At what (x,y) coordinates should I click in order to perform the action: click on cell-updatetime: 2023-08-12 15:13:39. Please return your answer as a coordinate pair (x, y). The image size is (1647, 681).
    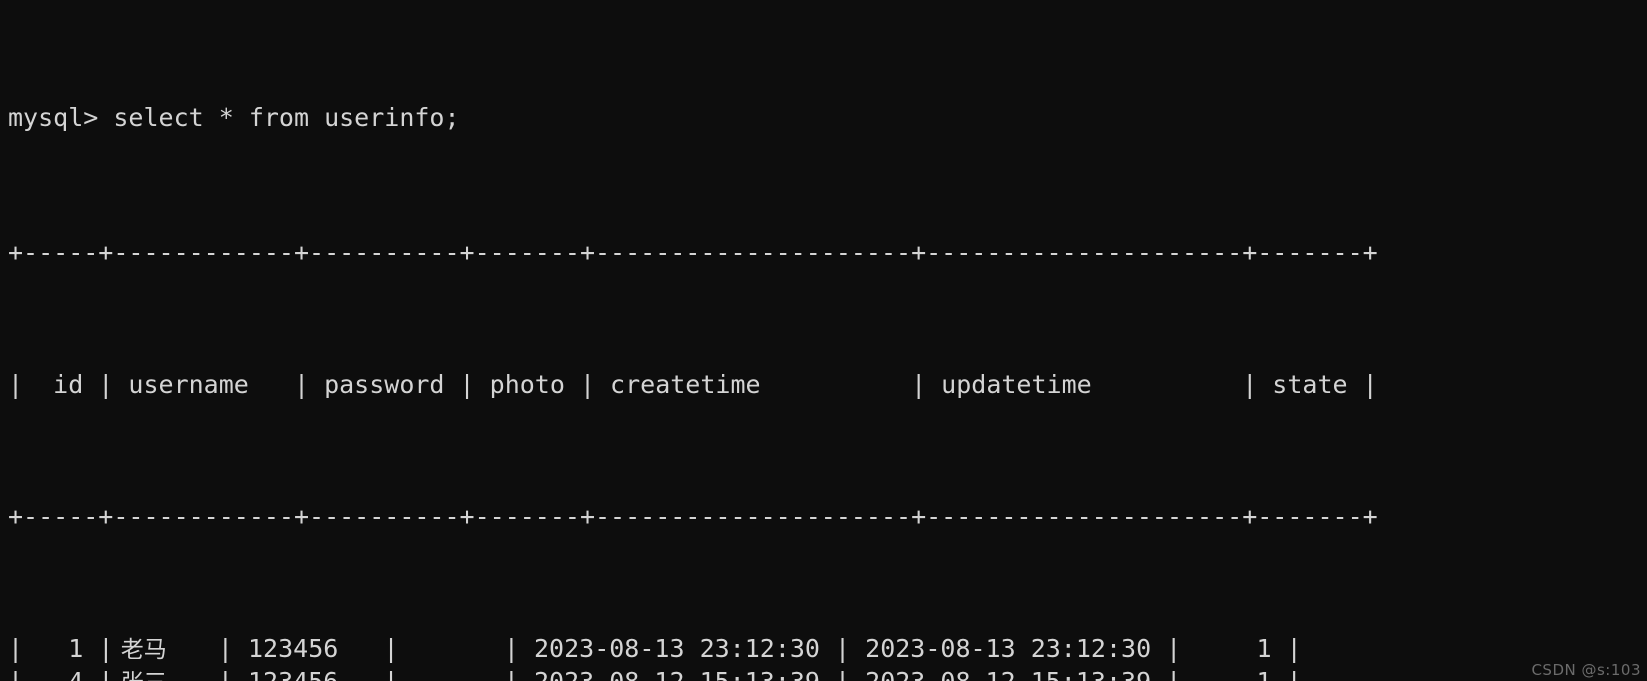
    Looking at the image, I should click on (1008, 673).